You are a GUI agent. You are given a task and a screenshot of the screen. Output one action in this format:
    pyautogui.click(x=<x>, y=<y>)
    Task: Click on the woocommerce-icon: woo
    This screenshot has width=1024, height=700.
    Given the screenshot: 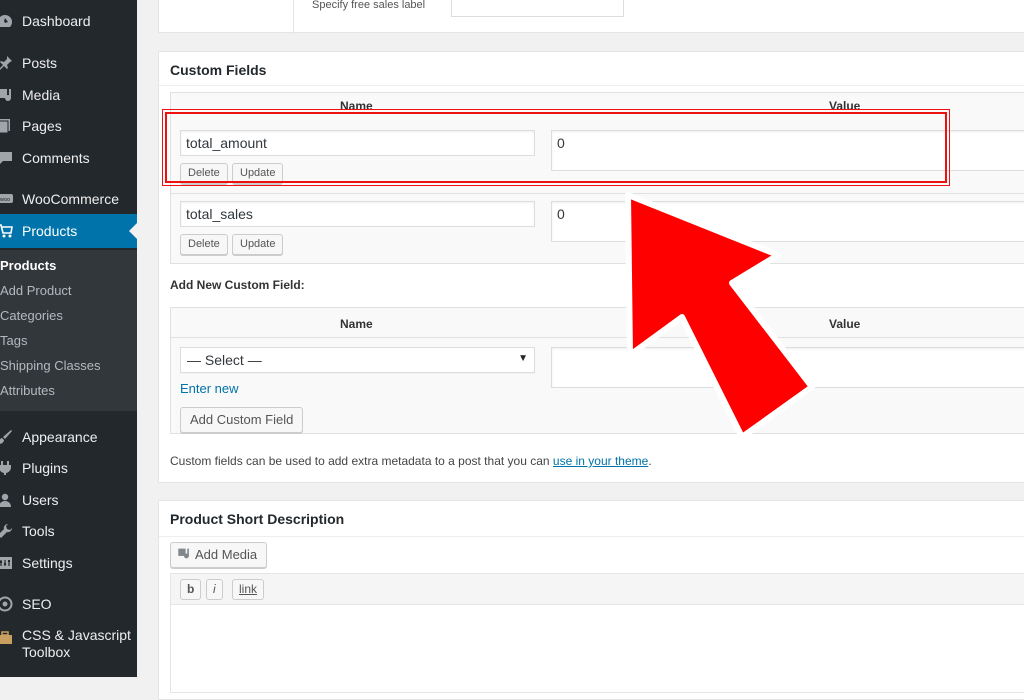 What is the action you would take?
    pyautogui.click(x=9, y=199)
    